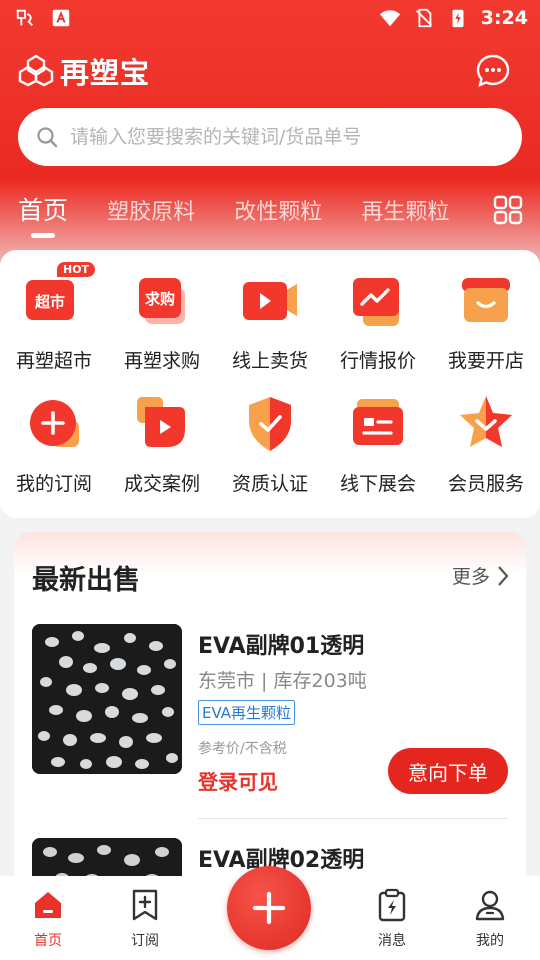  I want to click on publish-fab-button, so click(269, 908).